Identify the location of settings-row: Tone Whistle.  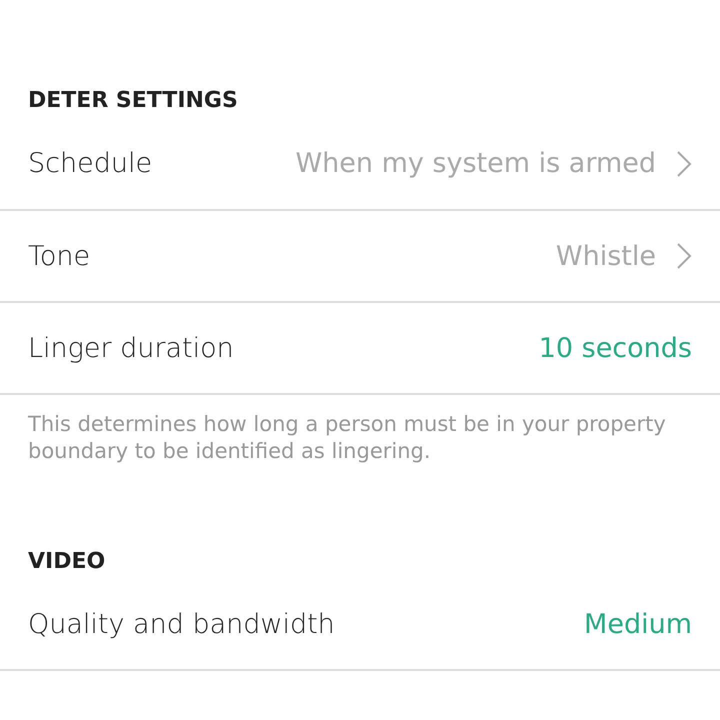
(360, 257).